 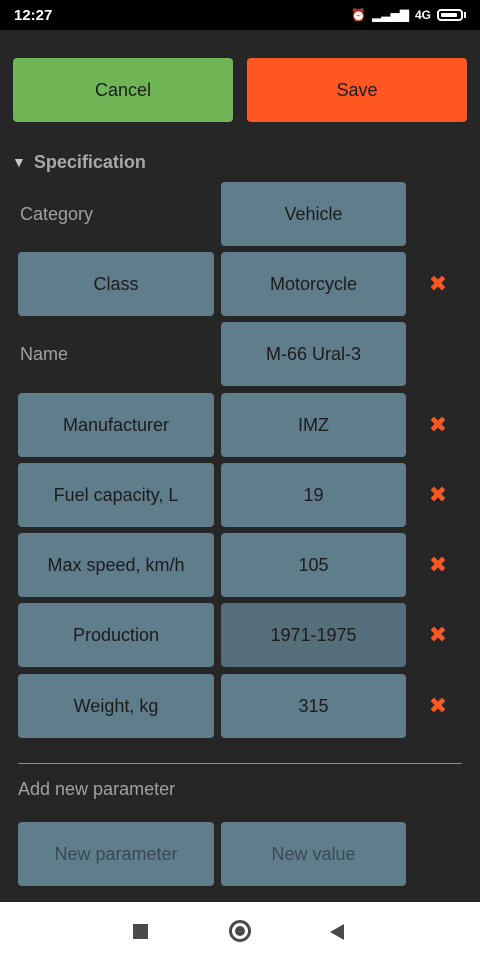 I want to click on param-key-button: Weight, kg, so click(x=116, y=706).